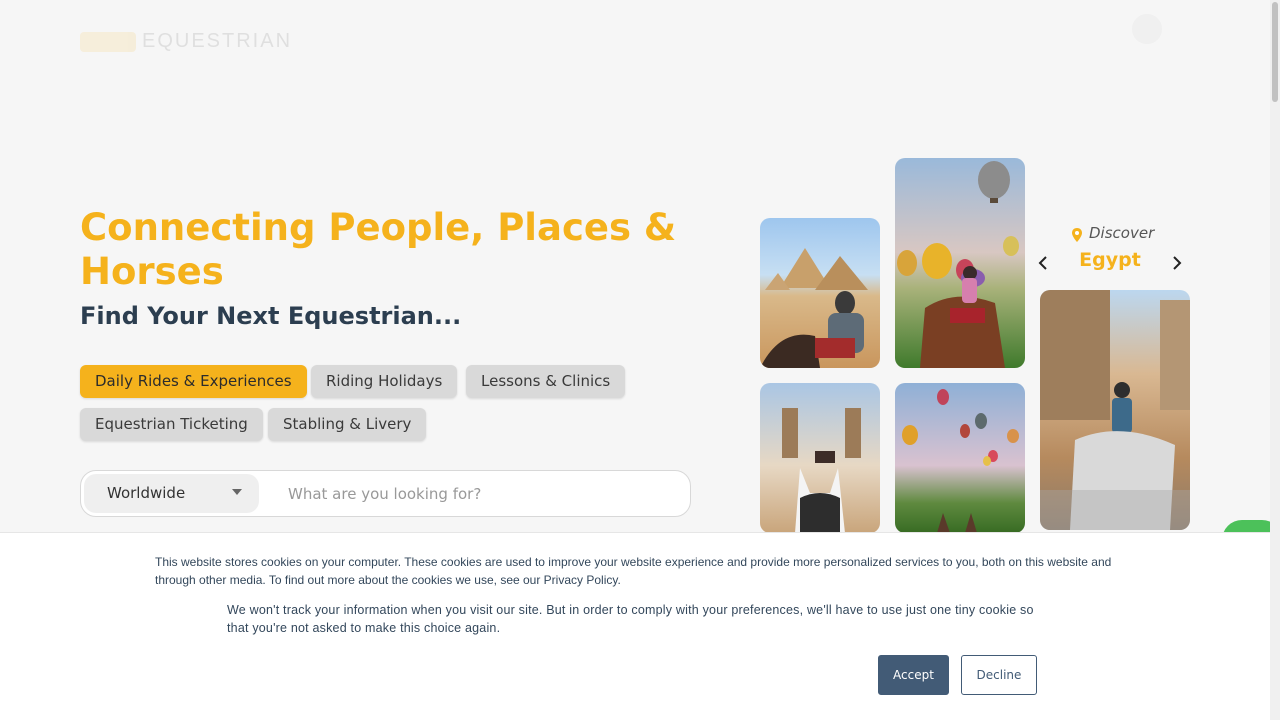  I want to click on category-equestrian-ticketing: Equestrian Ticketing, so click(171, 424).